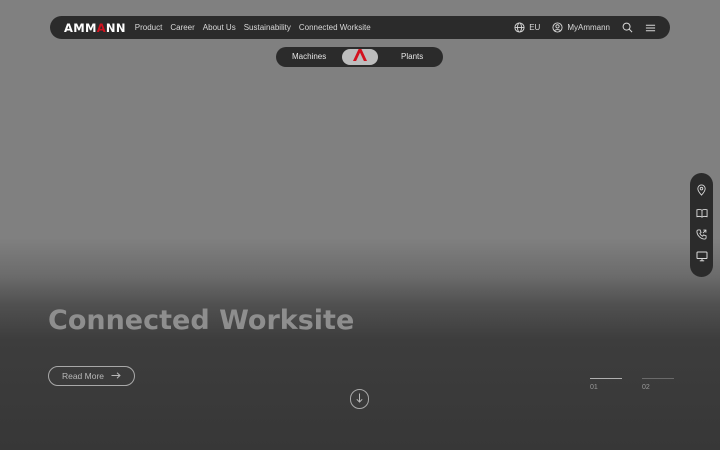  I want to click on nav-link-sustainability: Sustainability, so click(267, 27).